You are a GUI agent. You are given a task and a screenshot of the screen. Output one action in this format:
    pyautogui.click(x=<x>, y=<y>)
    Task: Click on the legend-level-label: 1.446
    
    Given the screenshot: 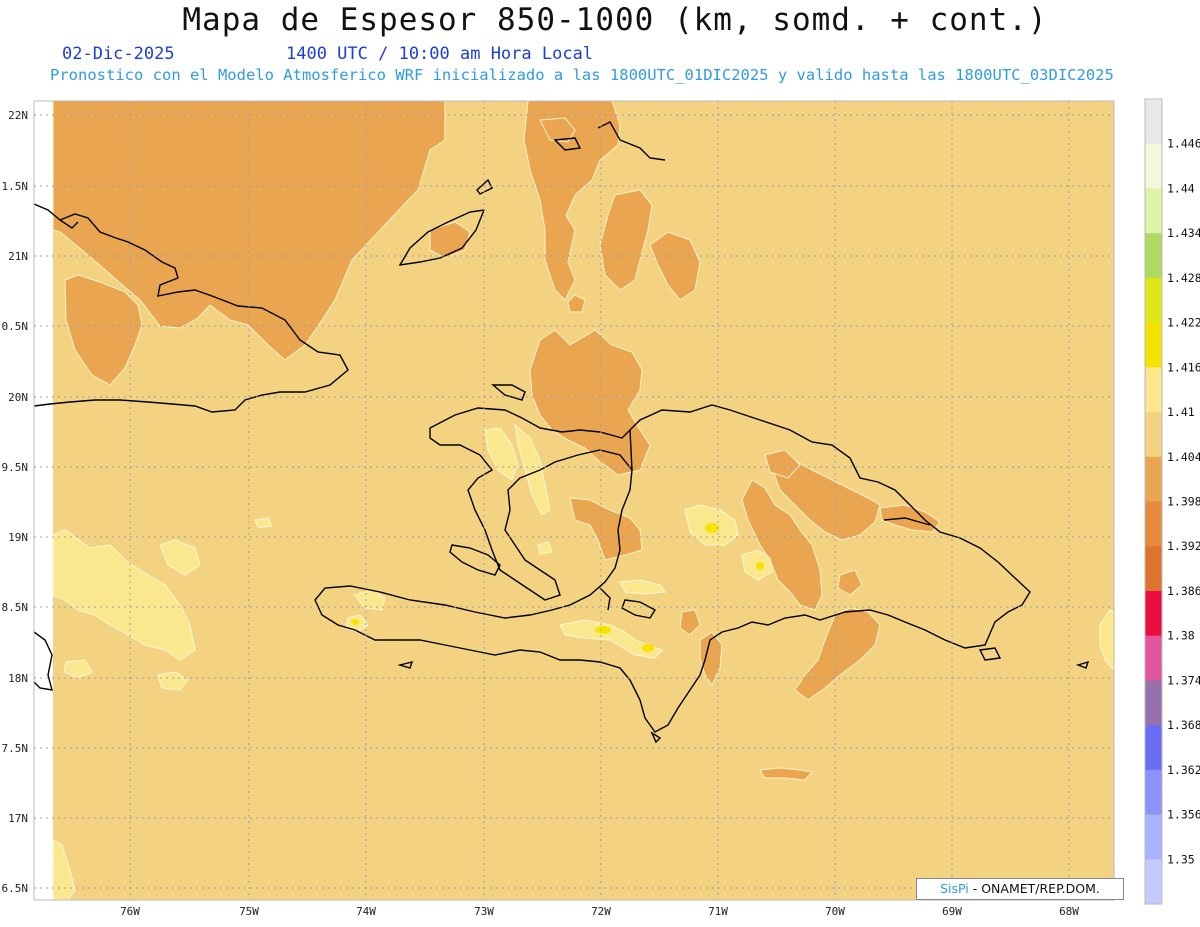 What is the action you would take?
    pyautogui.click(x=1183, y=144)
    